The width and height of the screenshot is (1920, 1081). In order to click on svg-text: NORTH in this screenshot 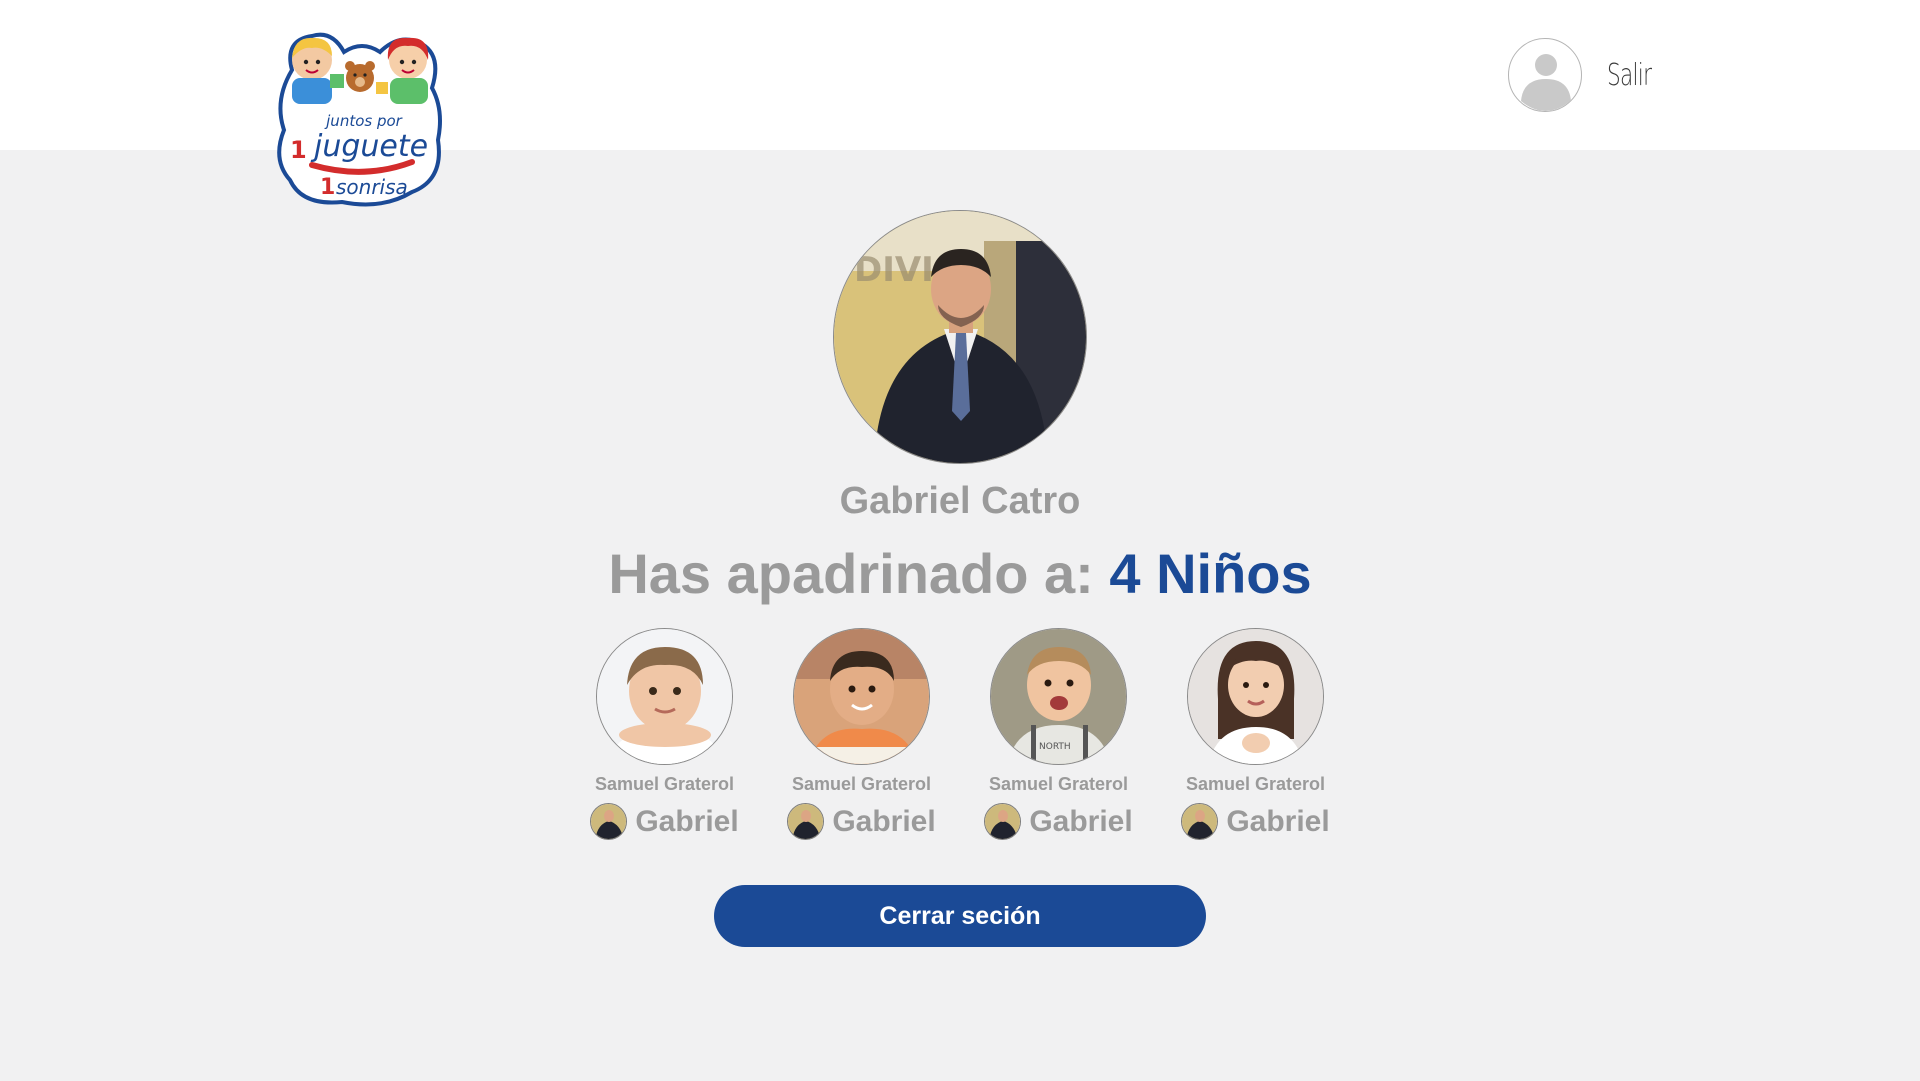, I will do `click(1055, 747)`.